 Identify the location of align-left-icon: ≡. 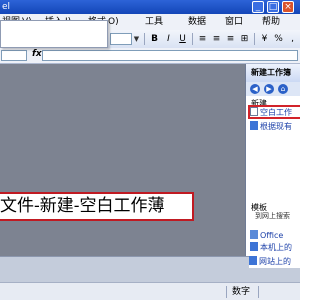
(202, 39).